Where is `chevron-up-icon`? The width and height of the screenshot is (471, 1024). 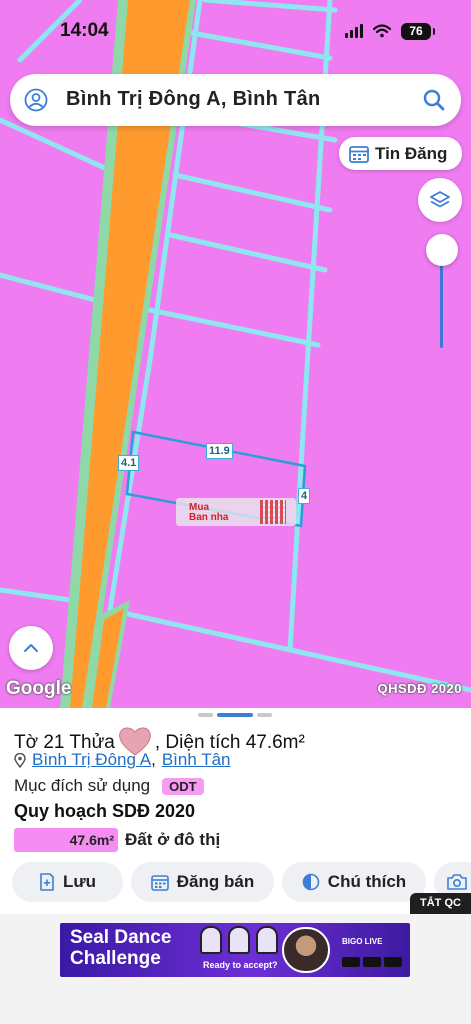 chevron-up-icon is located at coordinates (31, 648).